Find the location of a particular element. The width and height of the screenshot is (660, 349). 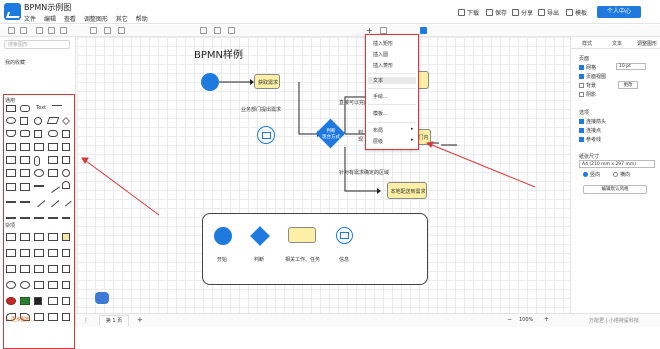

plus-shape is located at coordinates (25, 160).